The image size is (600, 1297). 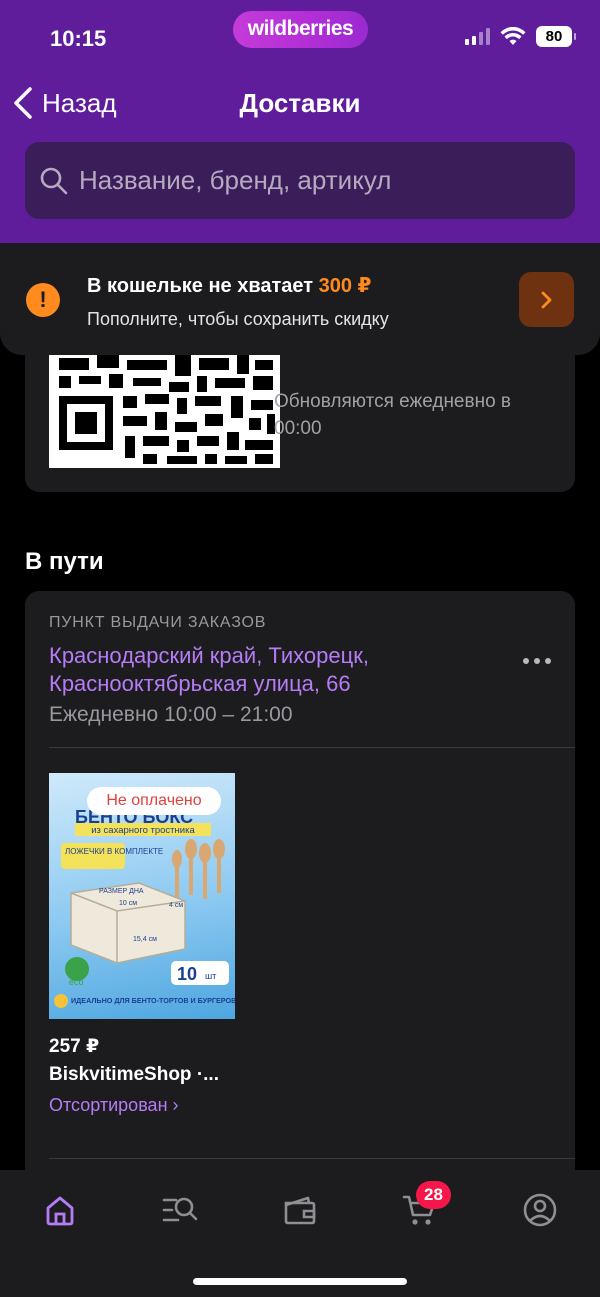 I want to click on unpaid-badge: Не оплачено, so click(x=154, y=801).